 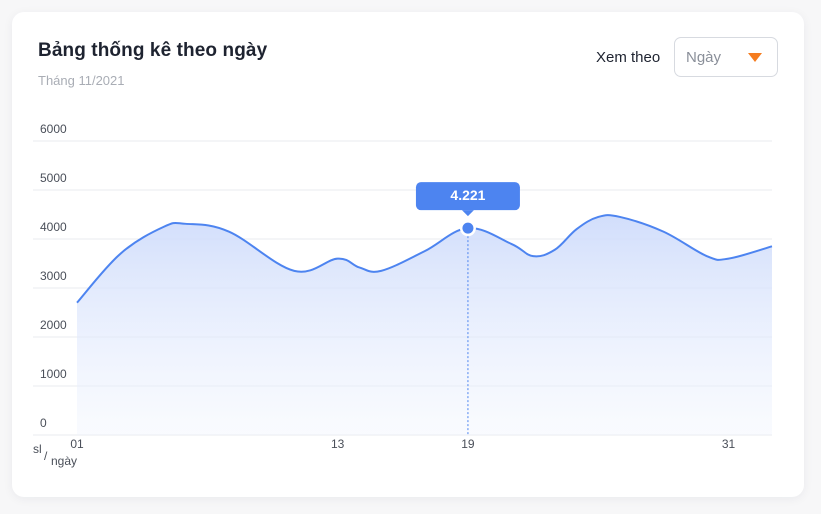 I want to click on tooltip-pointer, so click(x=467, y=213).